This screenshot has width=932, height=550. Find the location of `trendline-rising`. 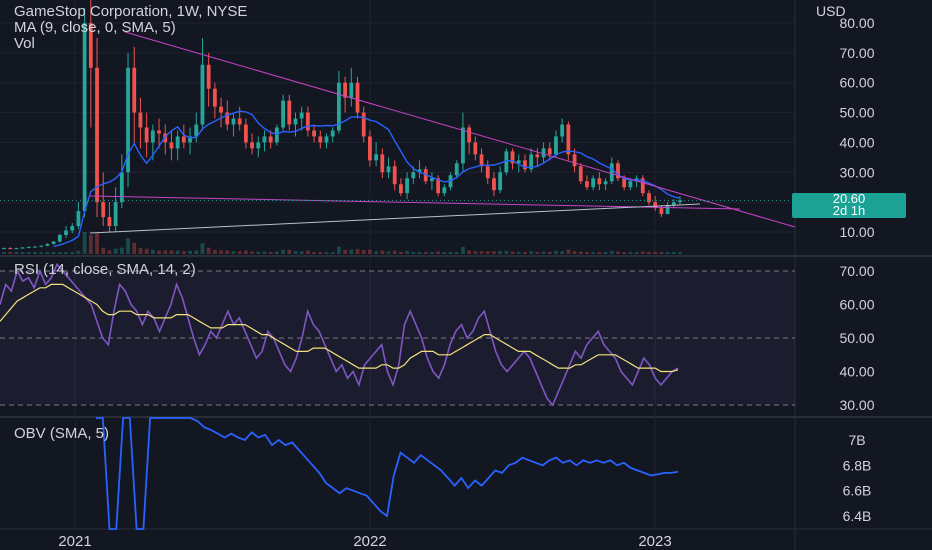

trendline-rising is located at coordinates (395, 218).